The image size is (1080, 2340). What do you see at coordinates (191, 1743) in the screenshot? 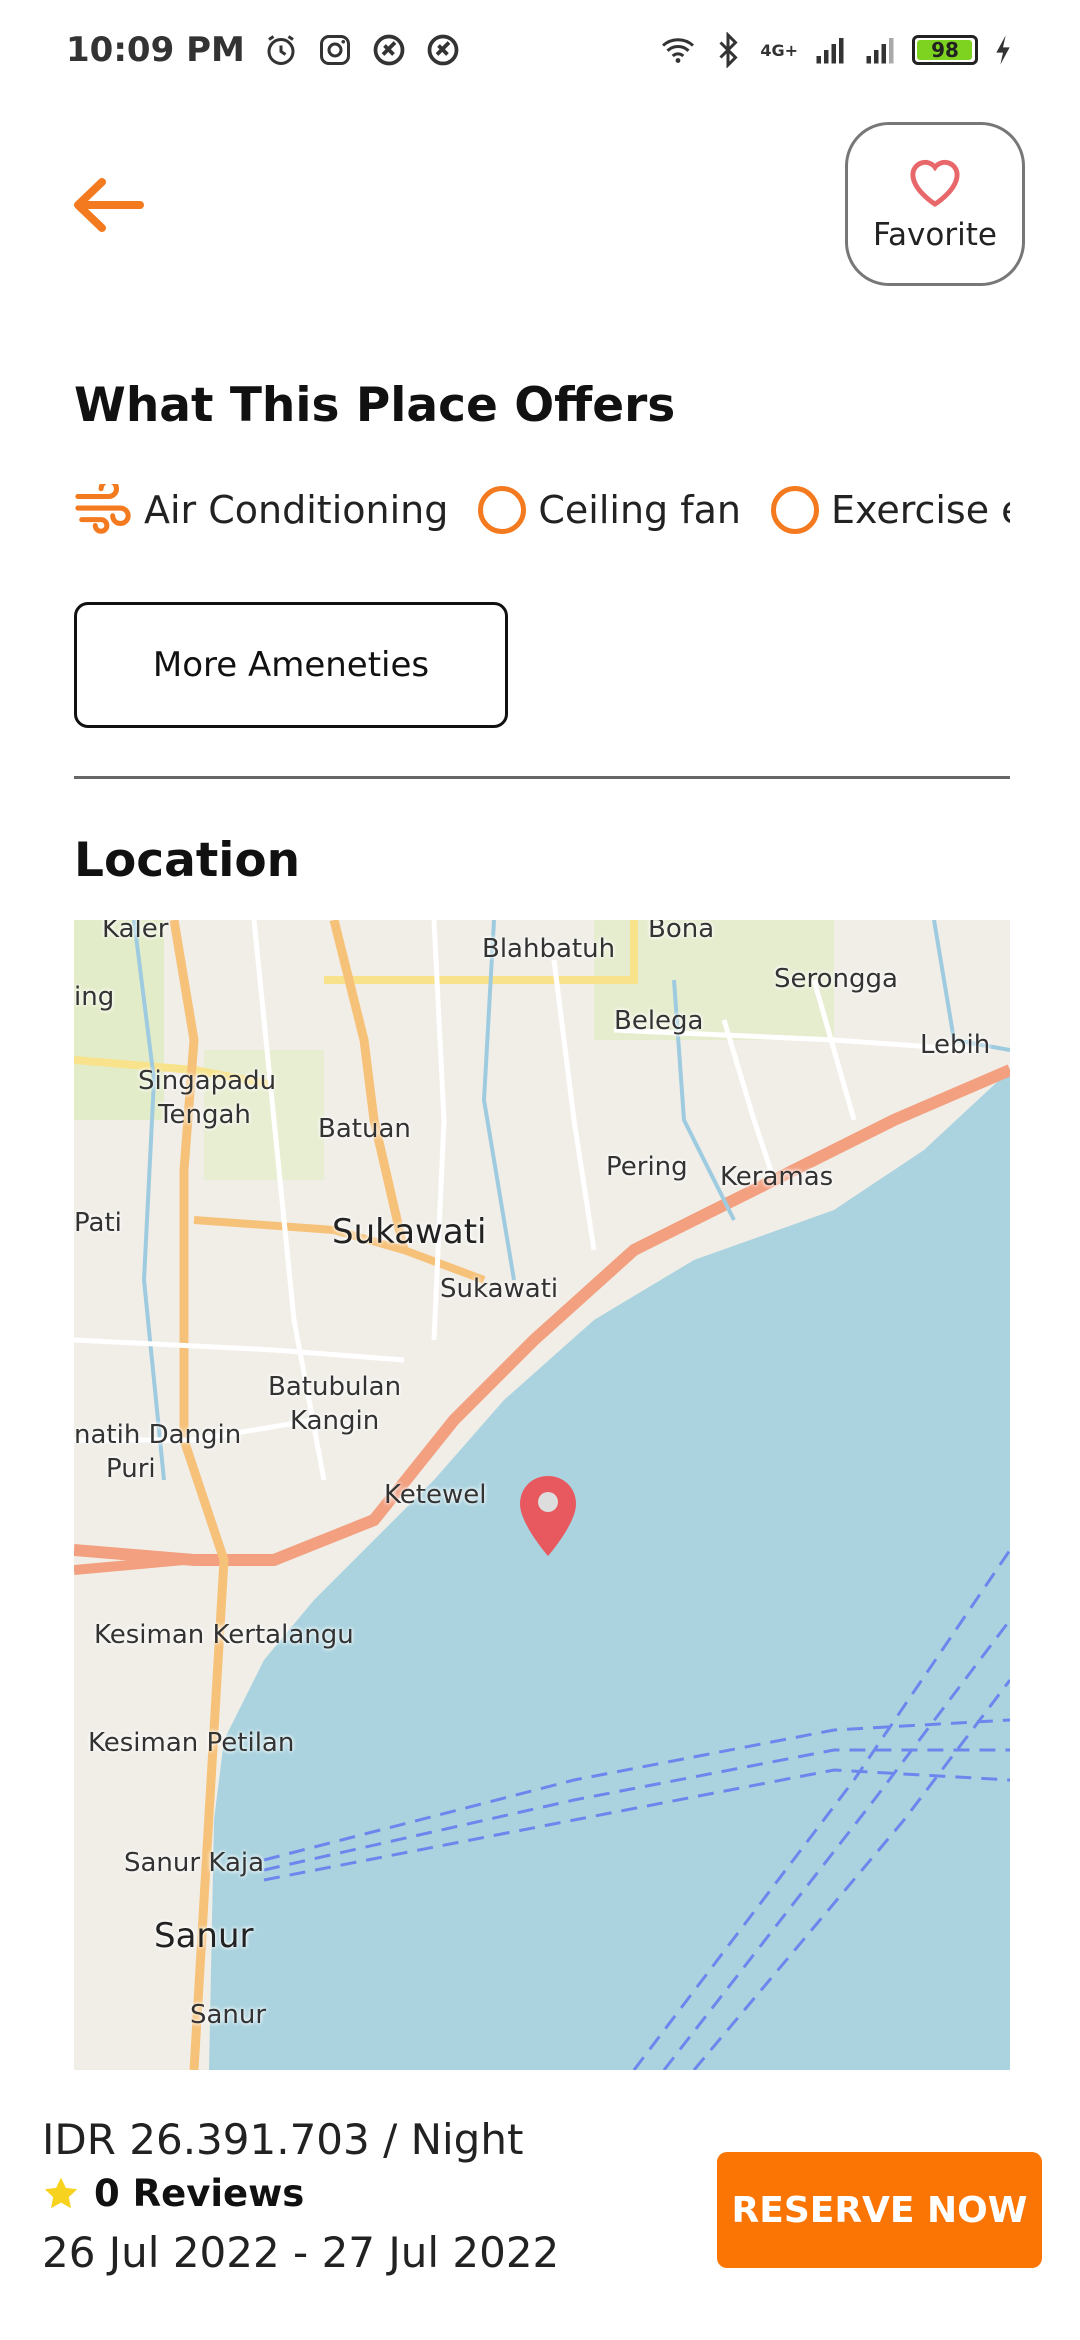
I see `map-label: Kesiman Petilan` at bounding box center [191, 1743].